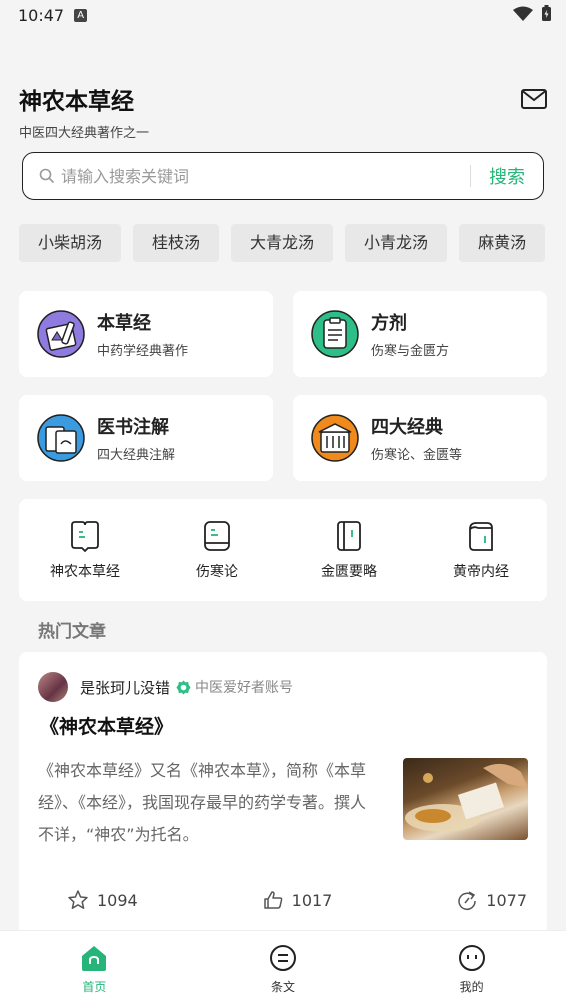 The height and width of the screenshot is (1006, 566). What do you see at coordinates (53, 687) in the screenshot?
I see `avatar` at bounding box center [53, 687].